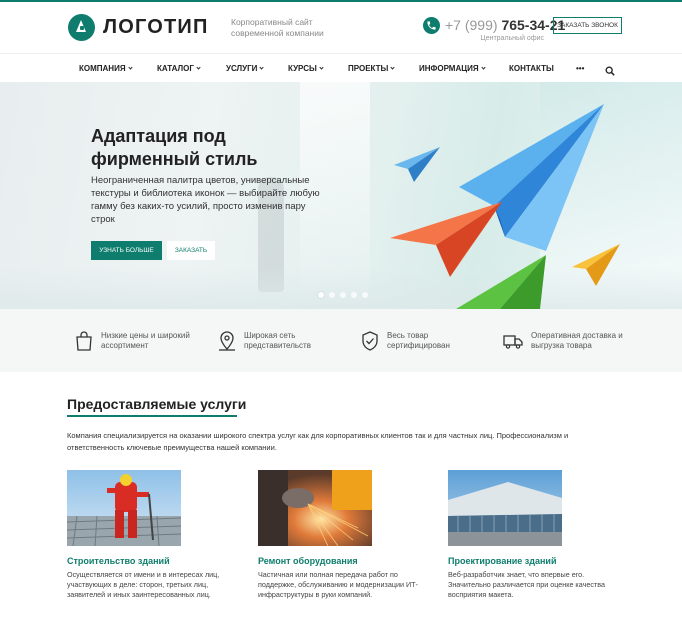 Image resolution: width=682 pixels, height=625 pixels. I want to click on slider-pagination, so click(343, 295).